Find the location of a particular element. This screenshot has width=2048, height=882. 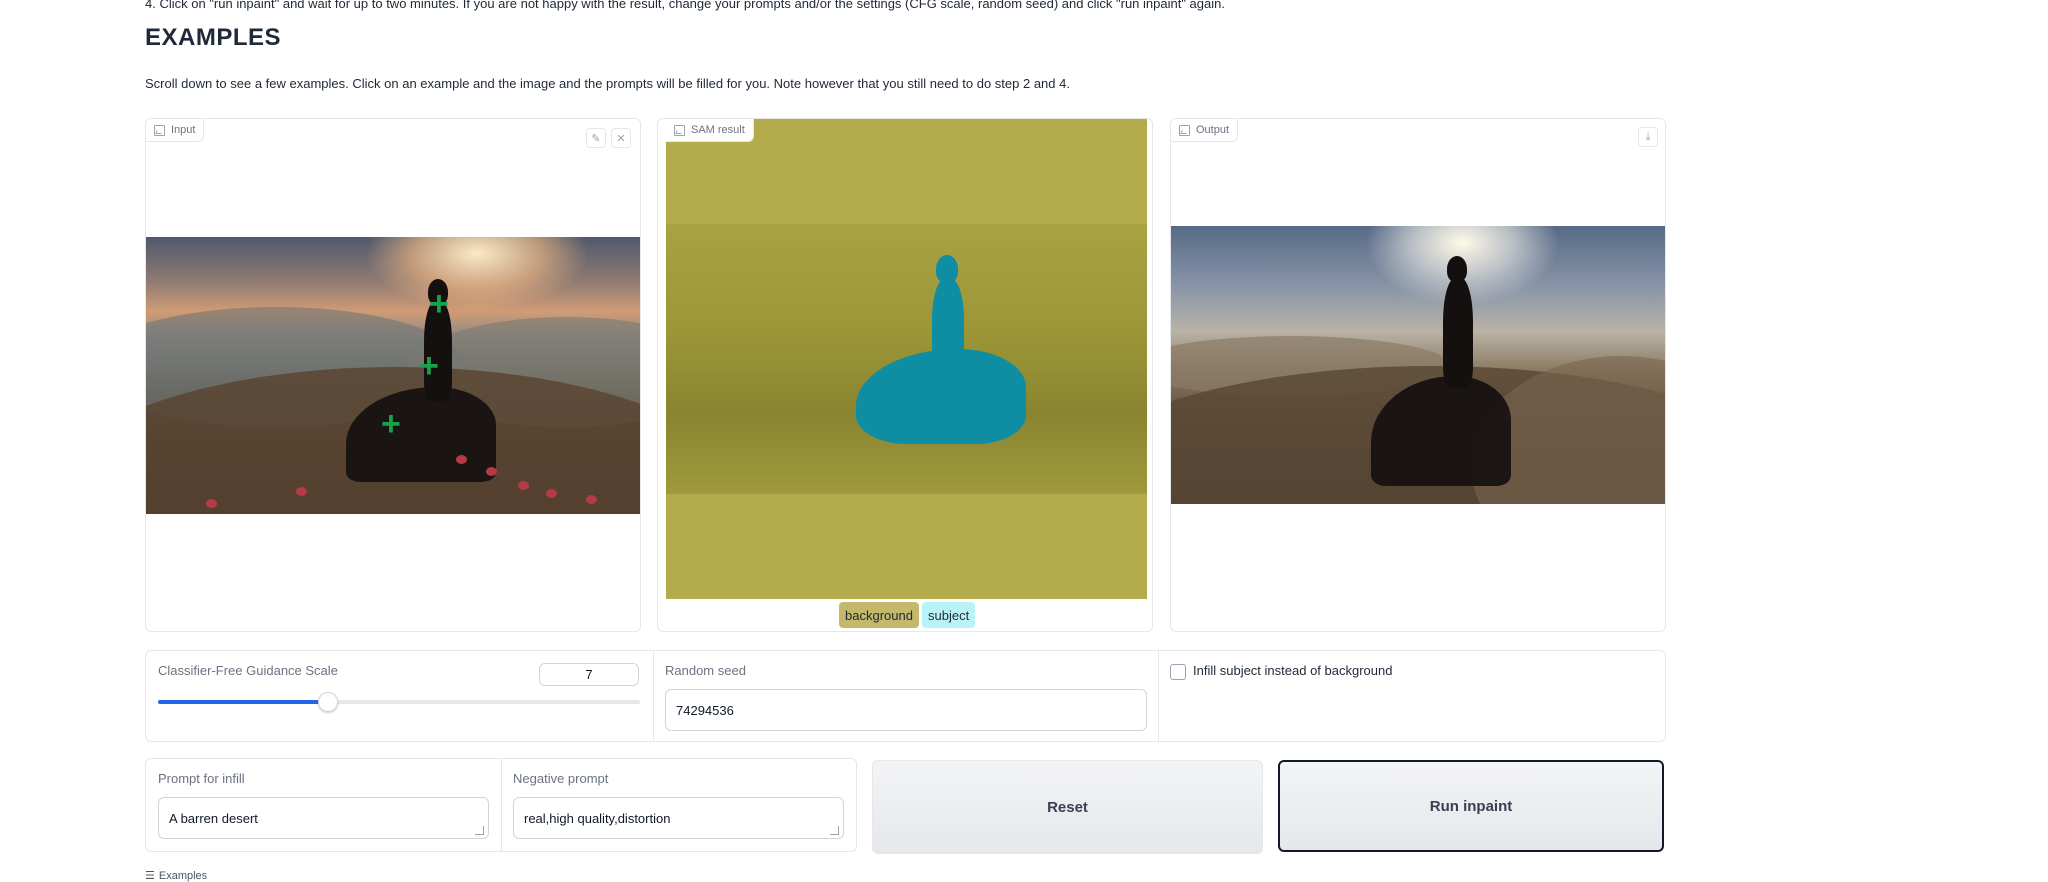

input-image-panel: Input ✎ ✕ + + + is located at coordinates (393, 375).